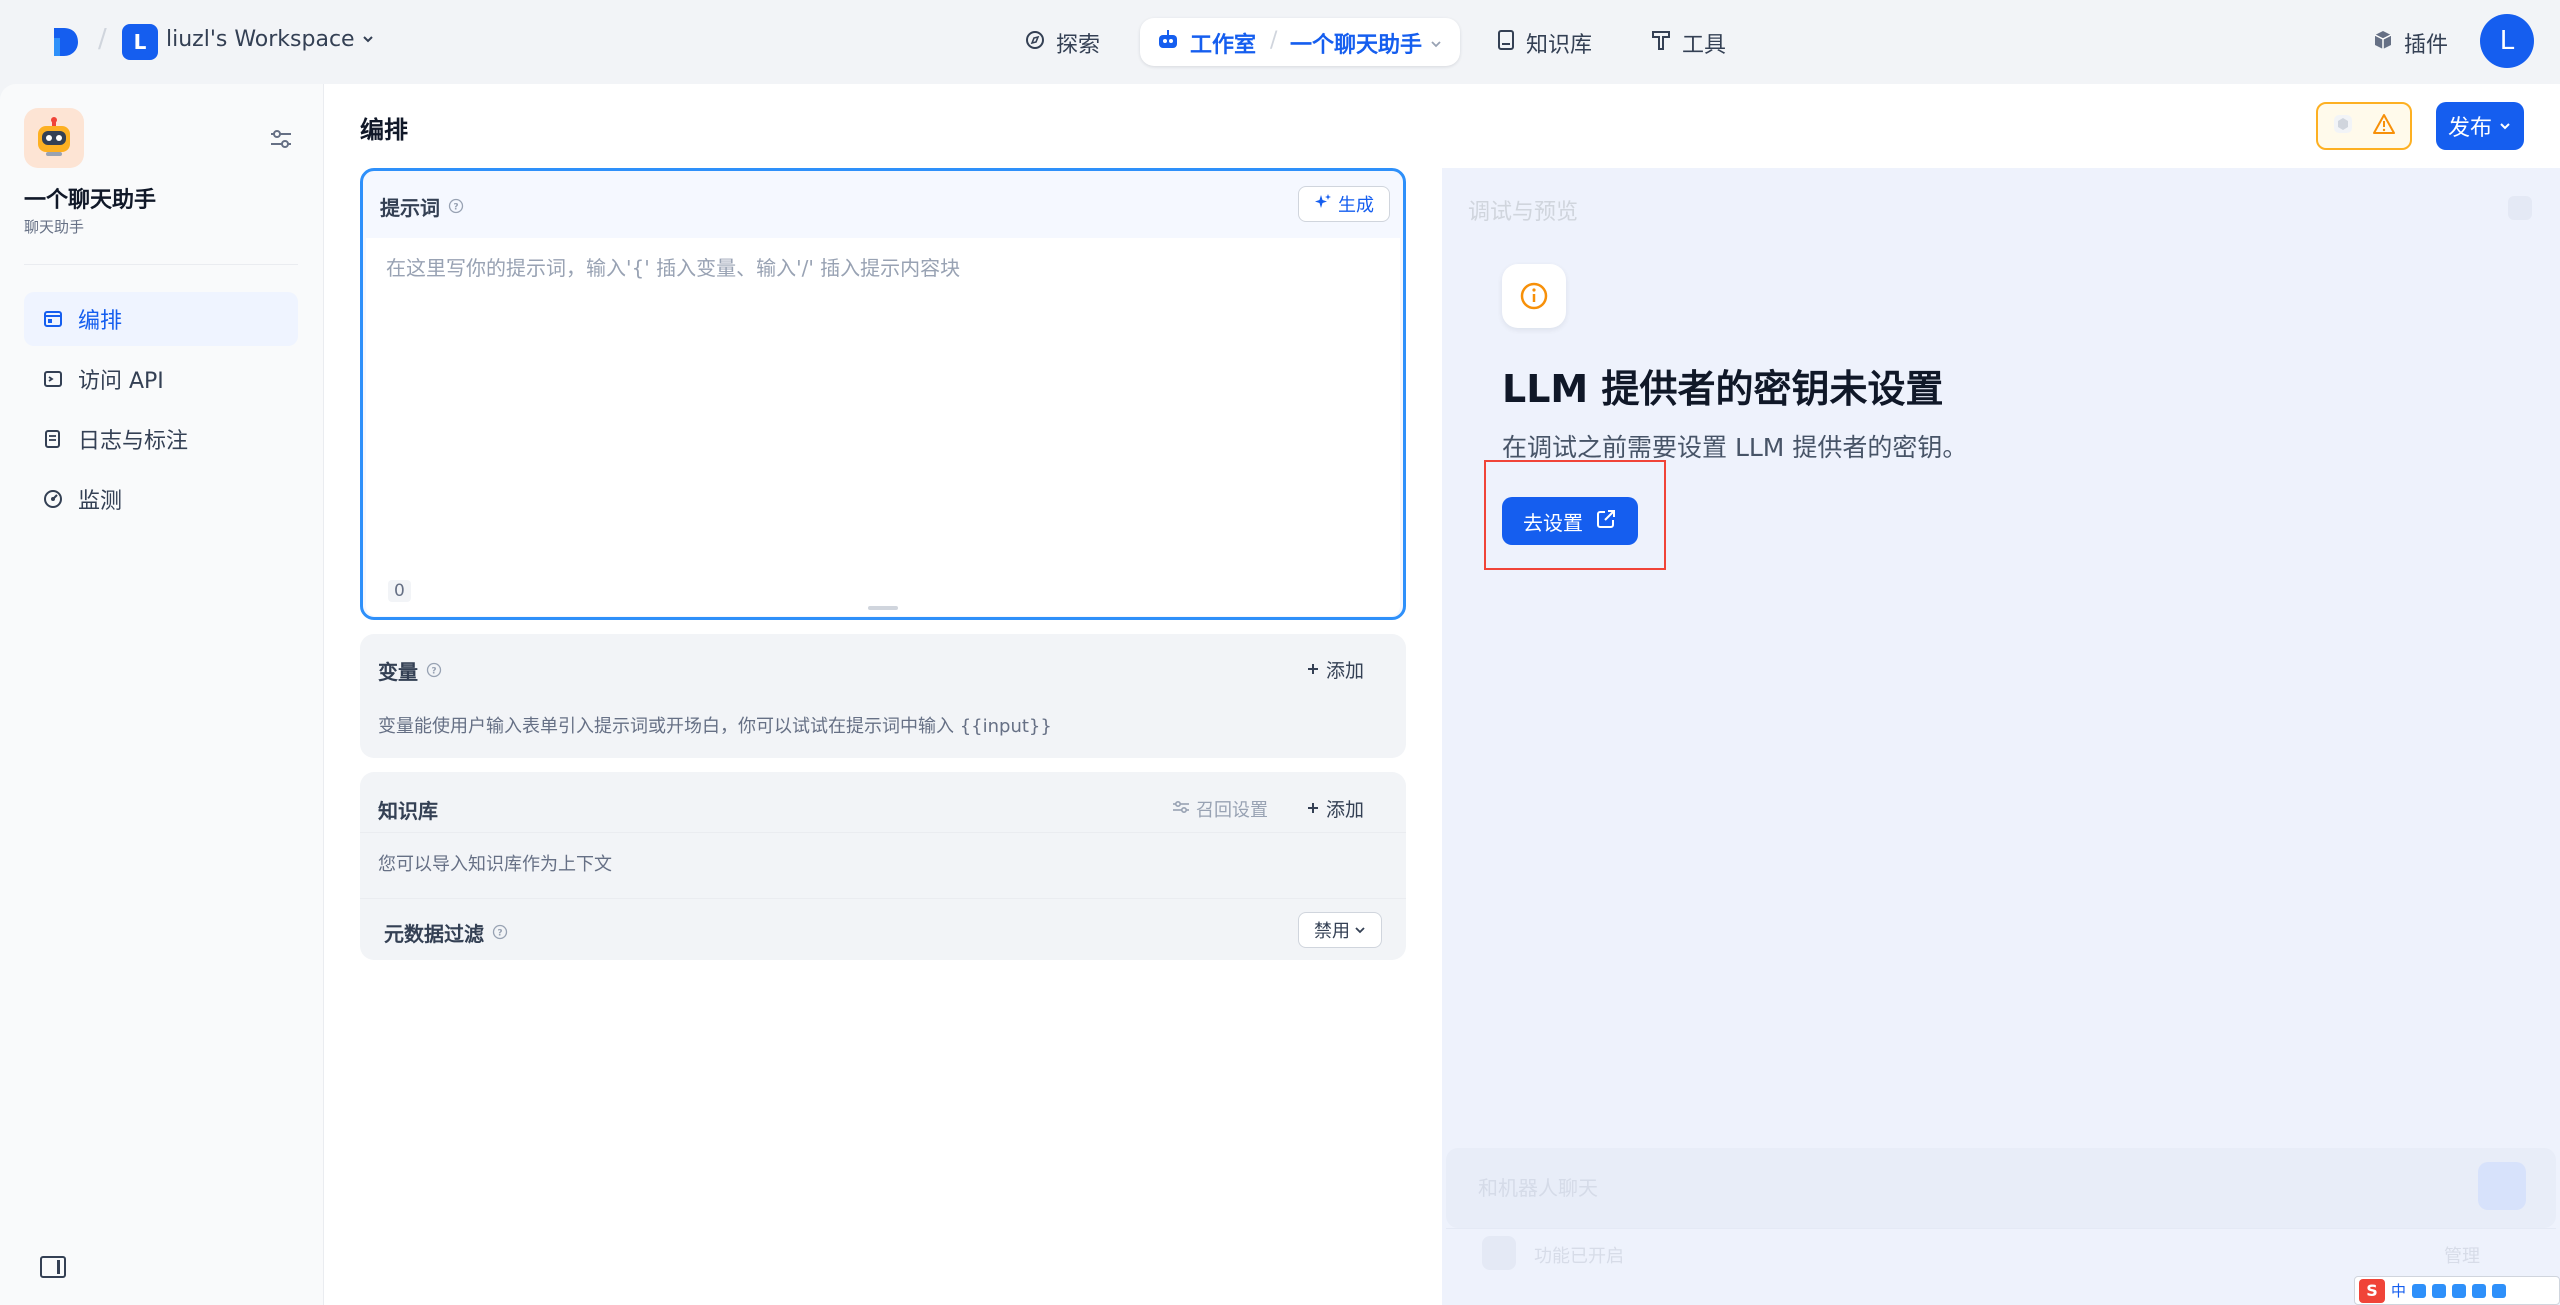  Describe the element at coordinates (1553, 522) in the screenshot. I see `go-to-settings-label: 去设置` at that location.